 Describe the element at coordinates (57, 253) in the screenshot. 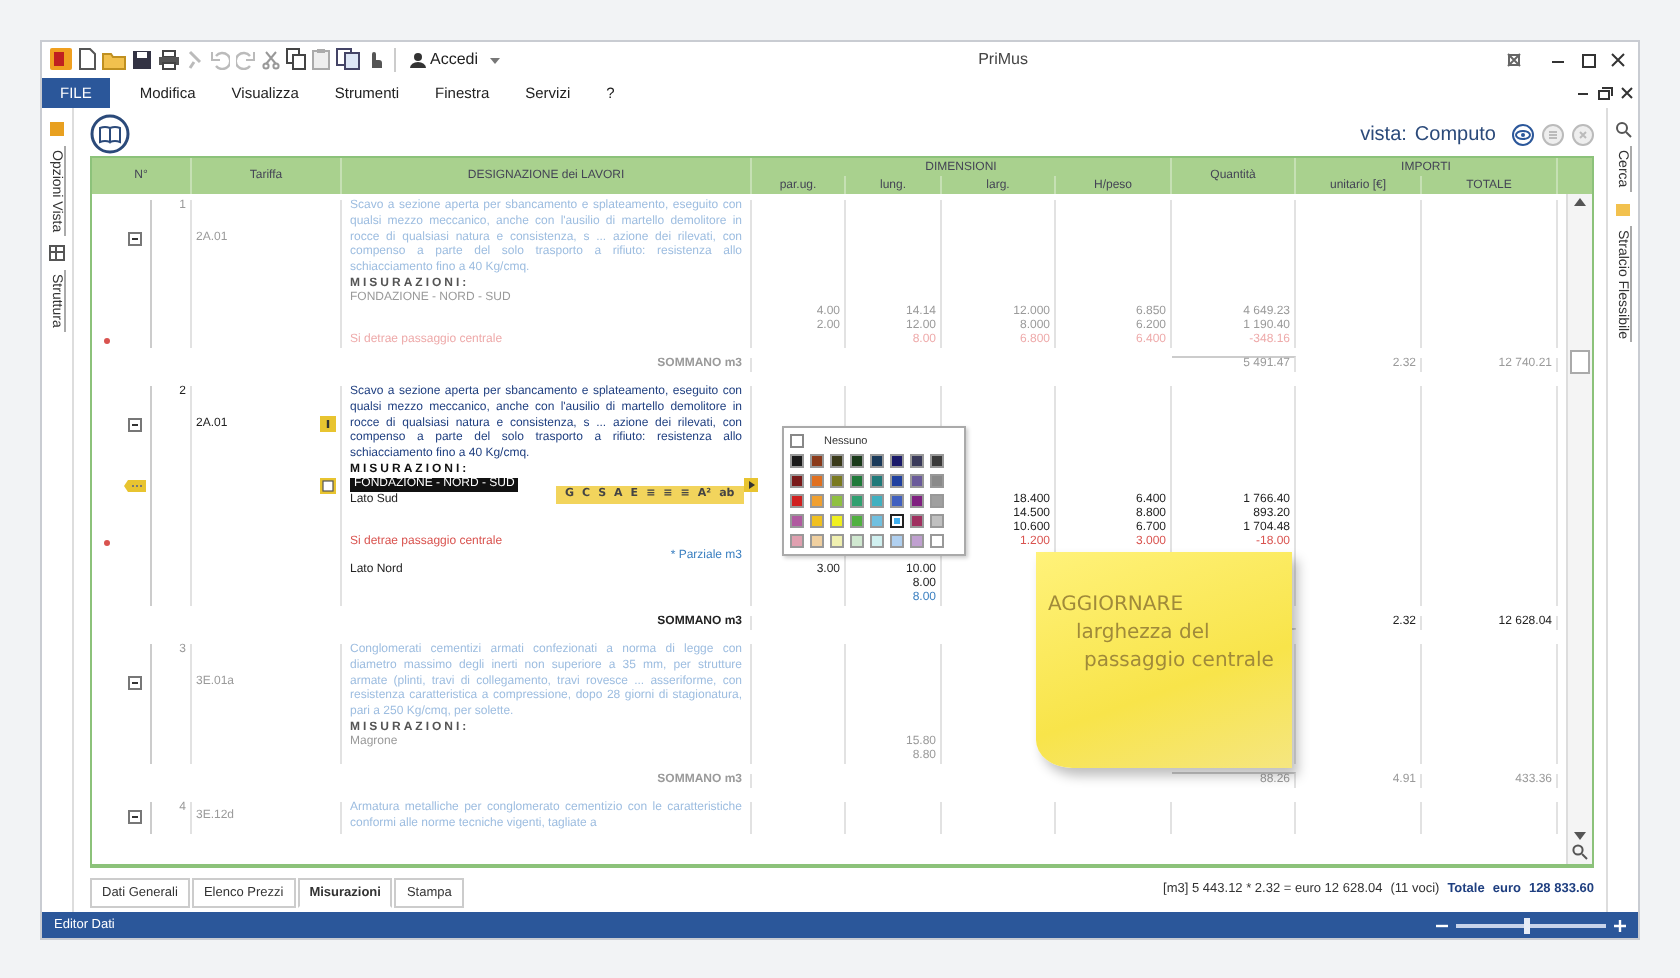

I see `grid-icon` at that location.